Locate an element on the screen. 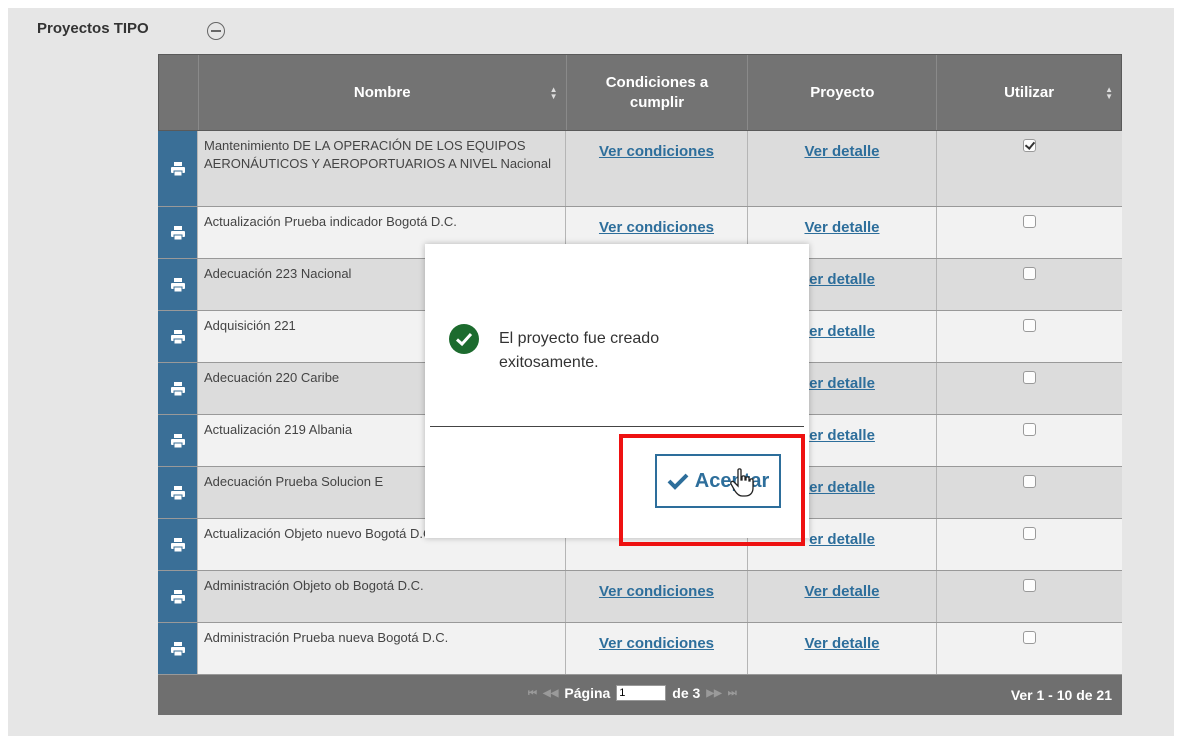 This screenshot has height=744, width=1182. header-name: Nombre ▲ ▼ is located at coordinates (383, 92).